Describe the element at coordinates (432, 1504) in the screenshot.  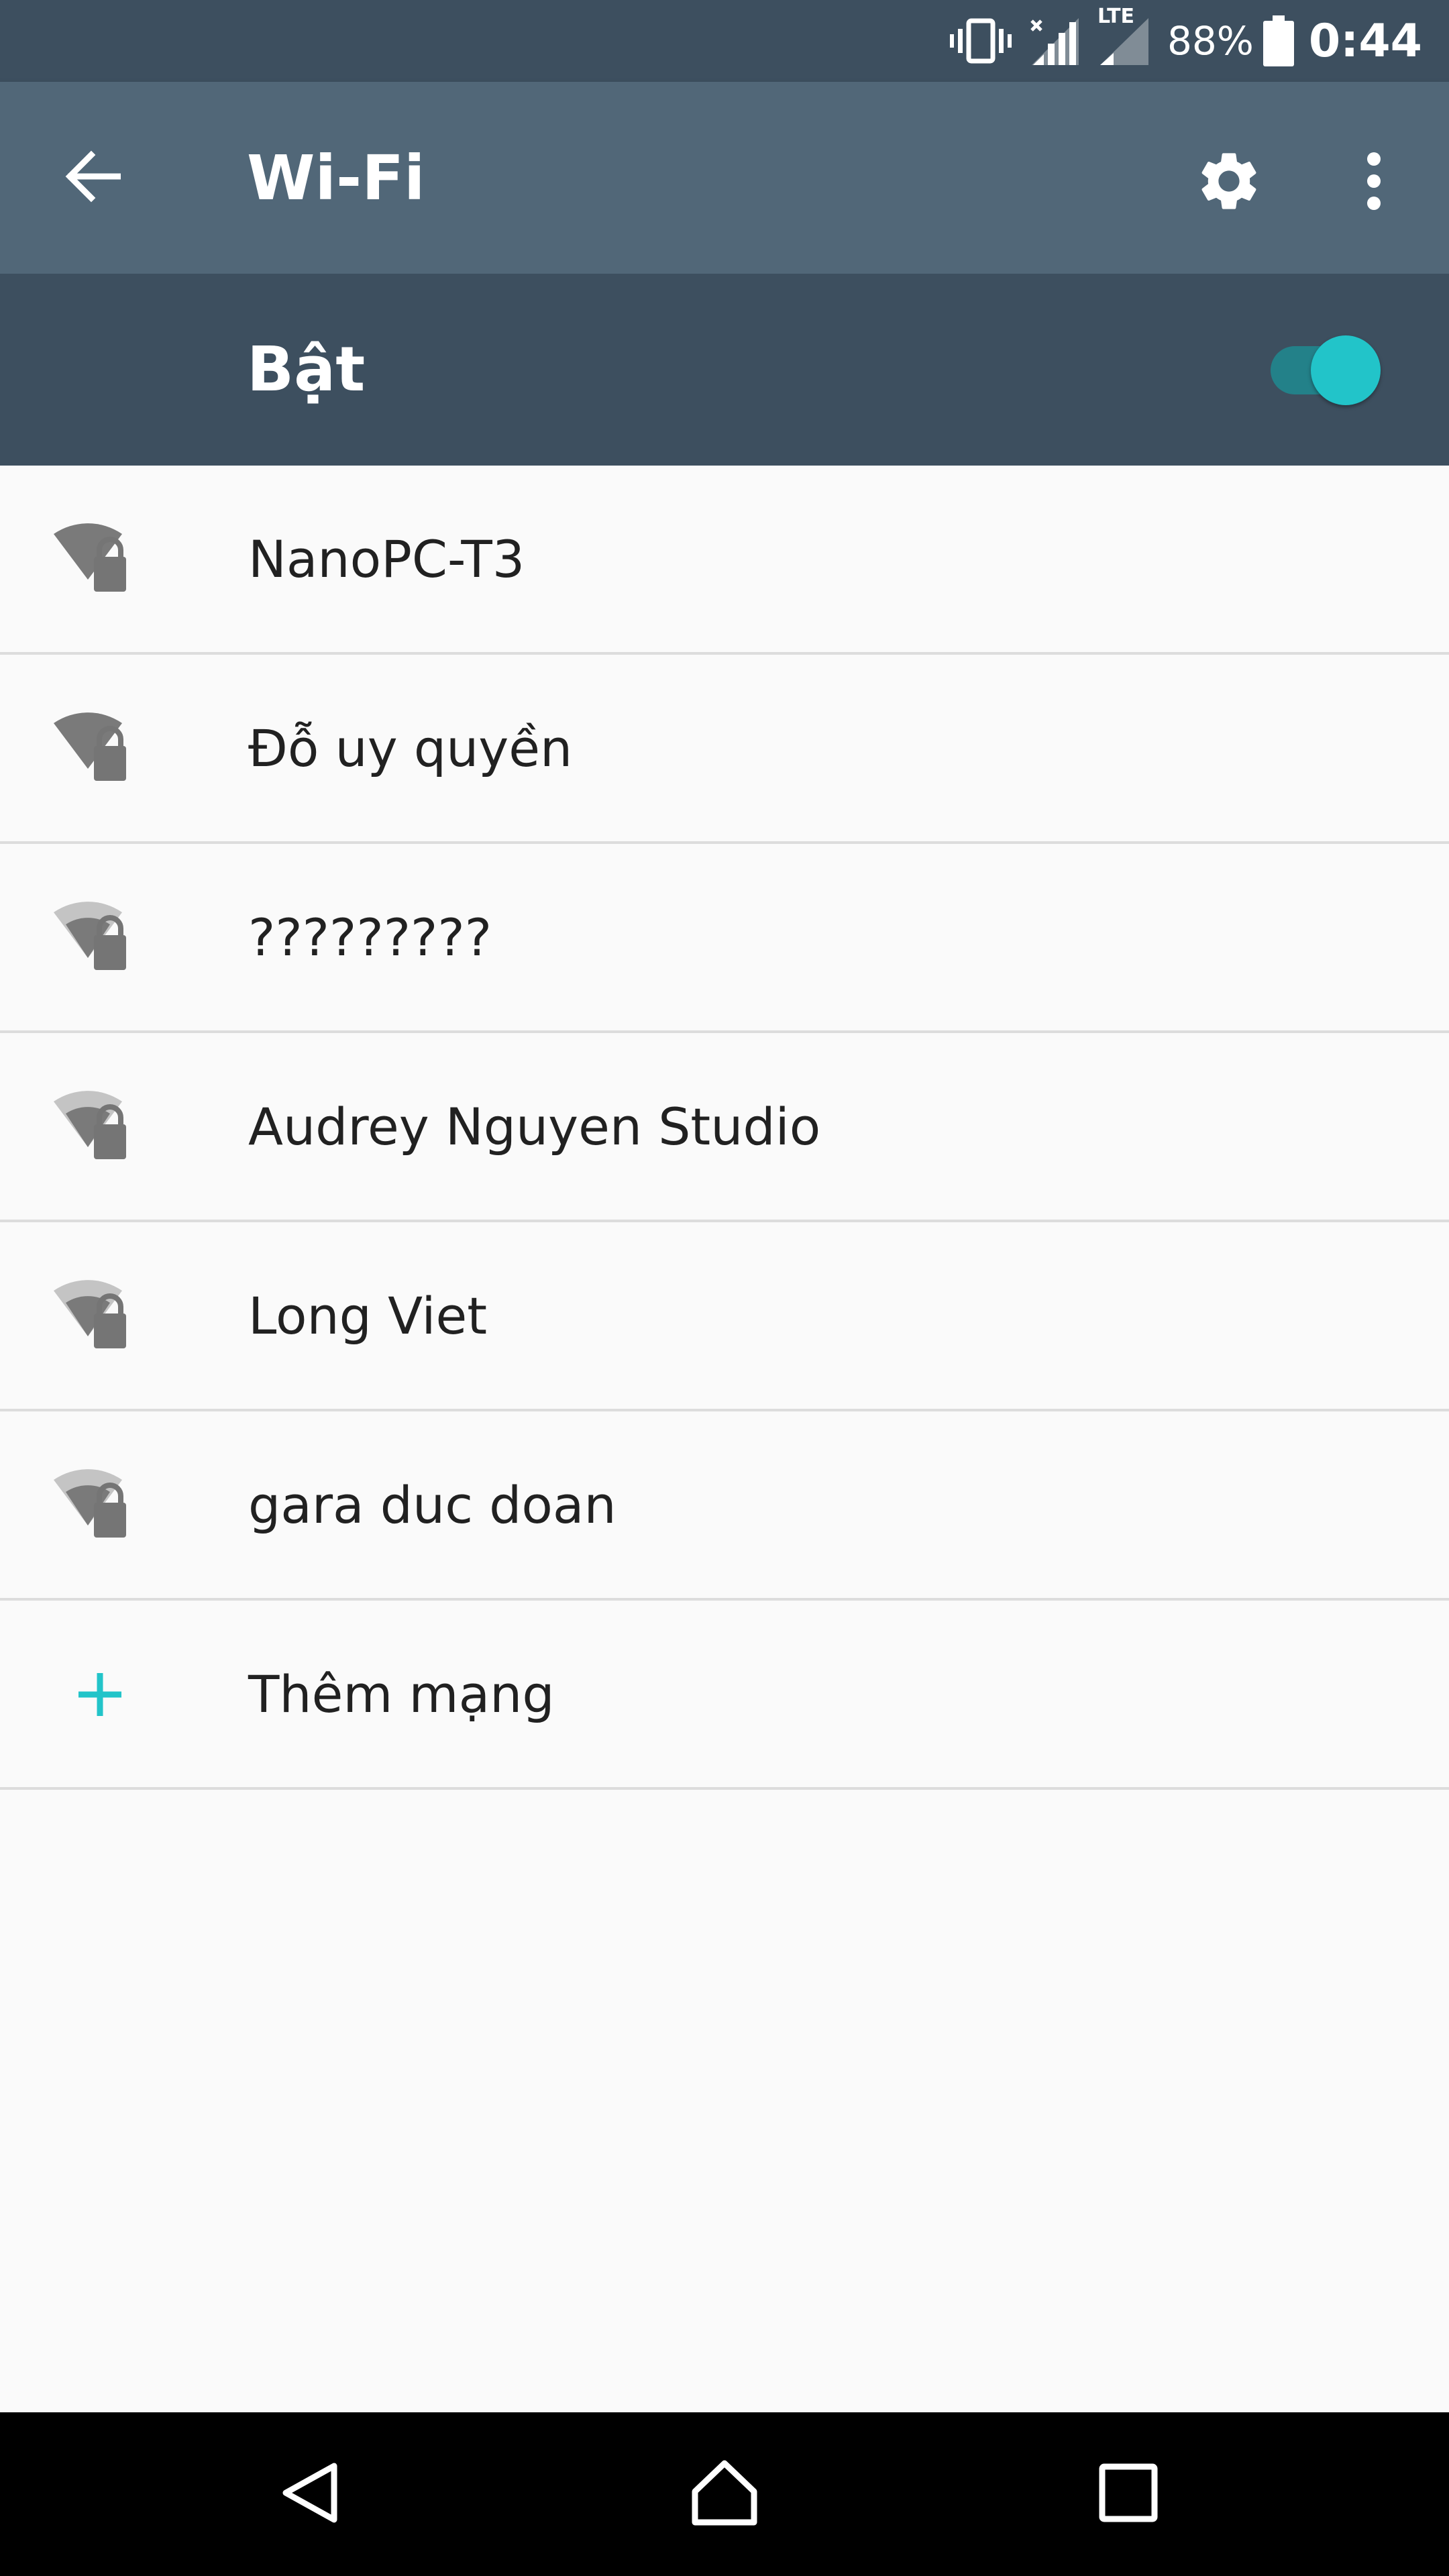
I see `network-name: gara duc doan` at that location.